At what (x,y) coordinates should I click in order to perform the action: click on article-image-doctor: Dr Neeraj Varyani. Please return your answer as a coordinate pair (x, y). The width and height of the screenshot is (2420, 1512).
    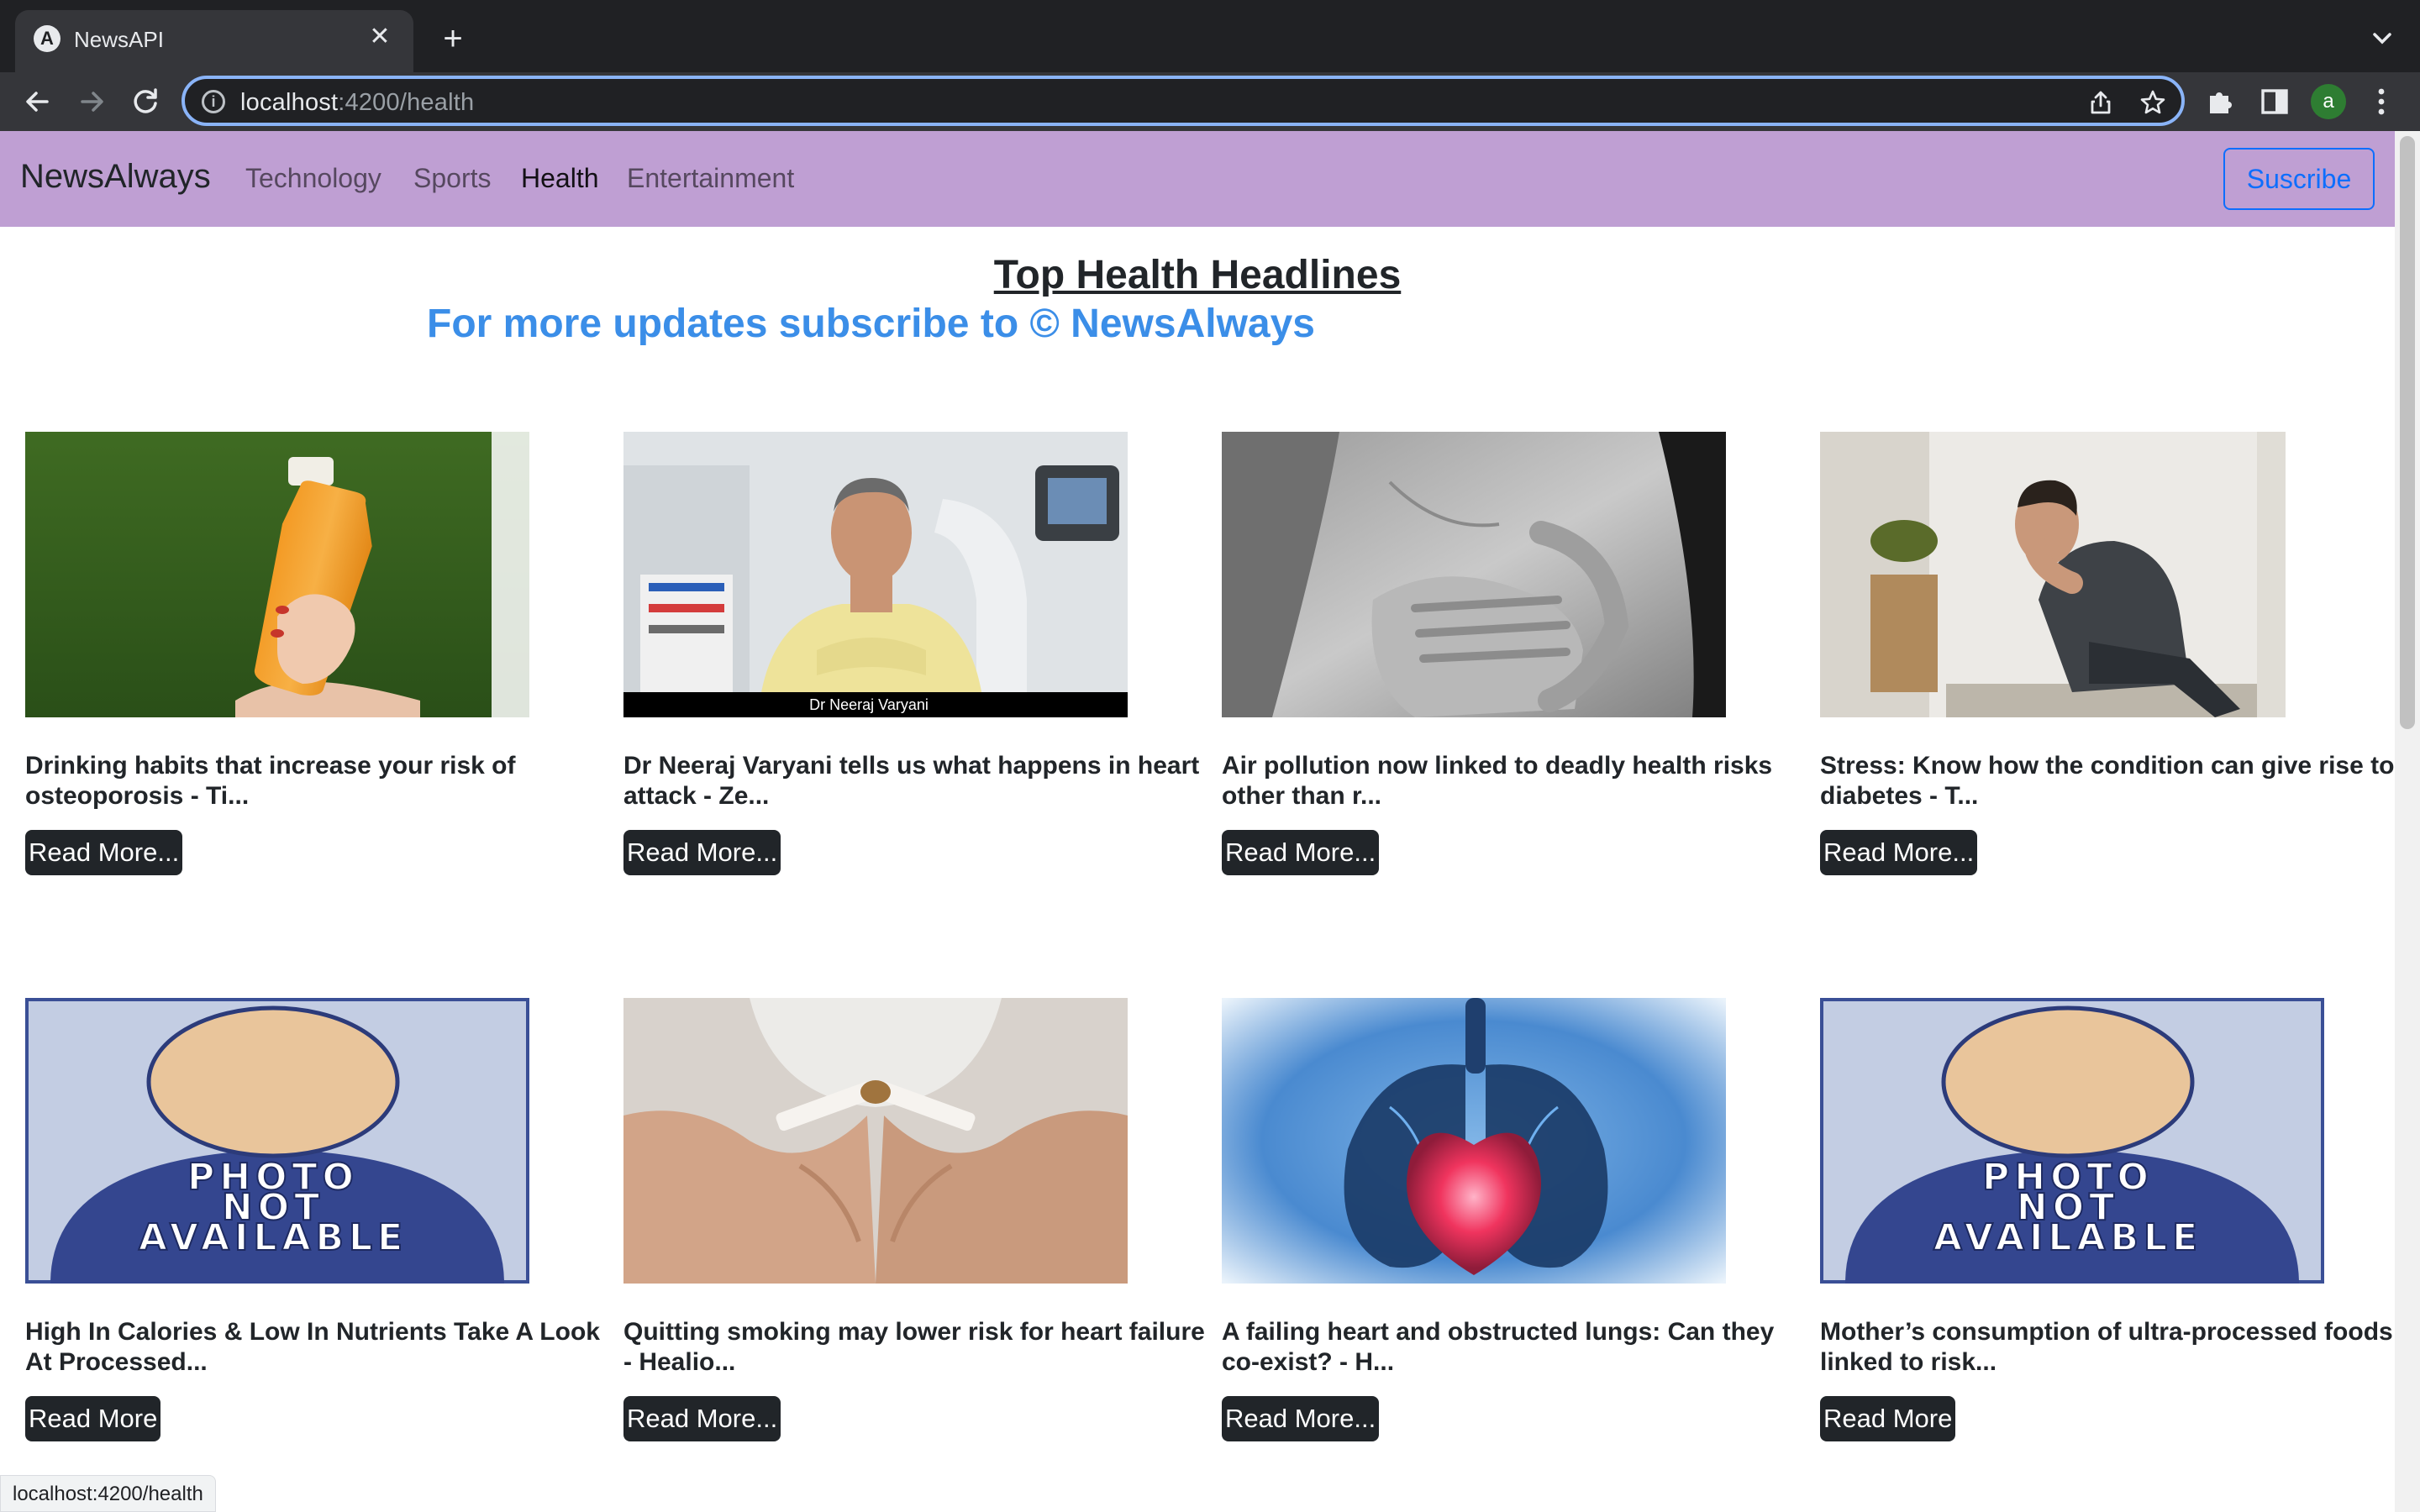
    Looking at the image, I should click on (875, 574).